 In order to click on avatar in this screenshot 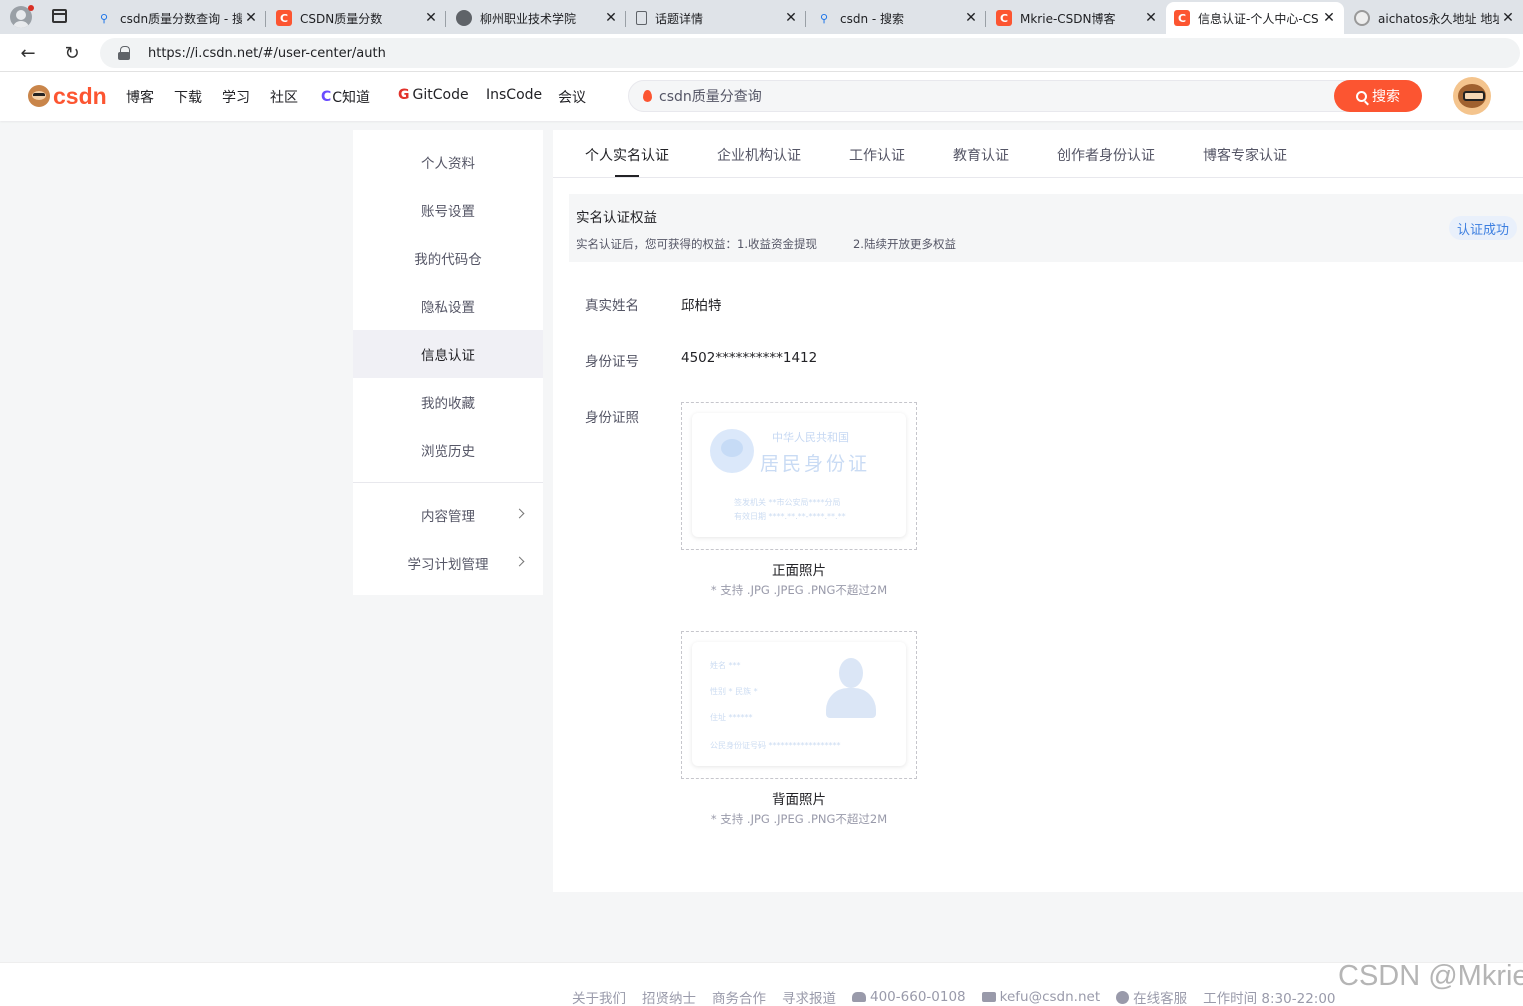, I will do `click(1472, 96)`.